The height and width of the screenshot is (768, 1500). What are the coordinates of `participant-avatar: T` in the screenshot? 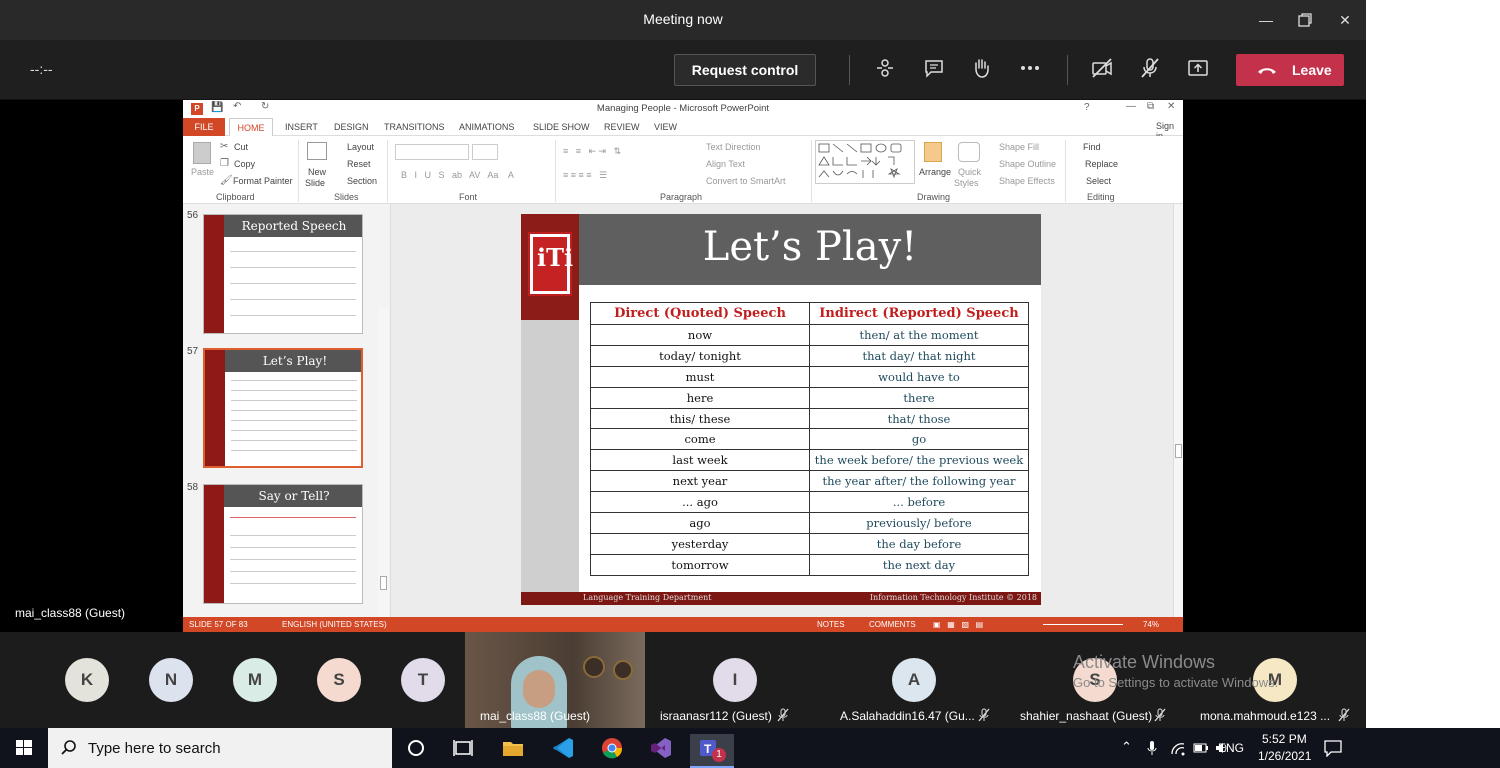 It's located at (423, 680).